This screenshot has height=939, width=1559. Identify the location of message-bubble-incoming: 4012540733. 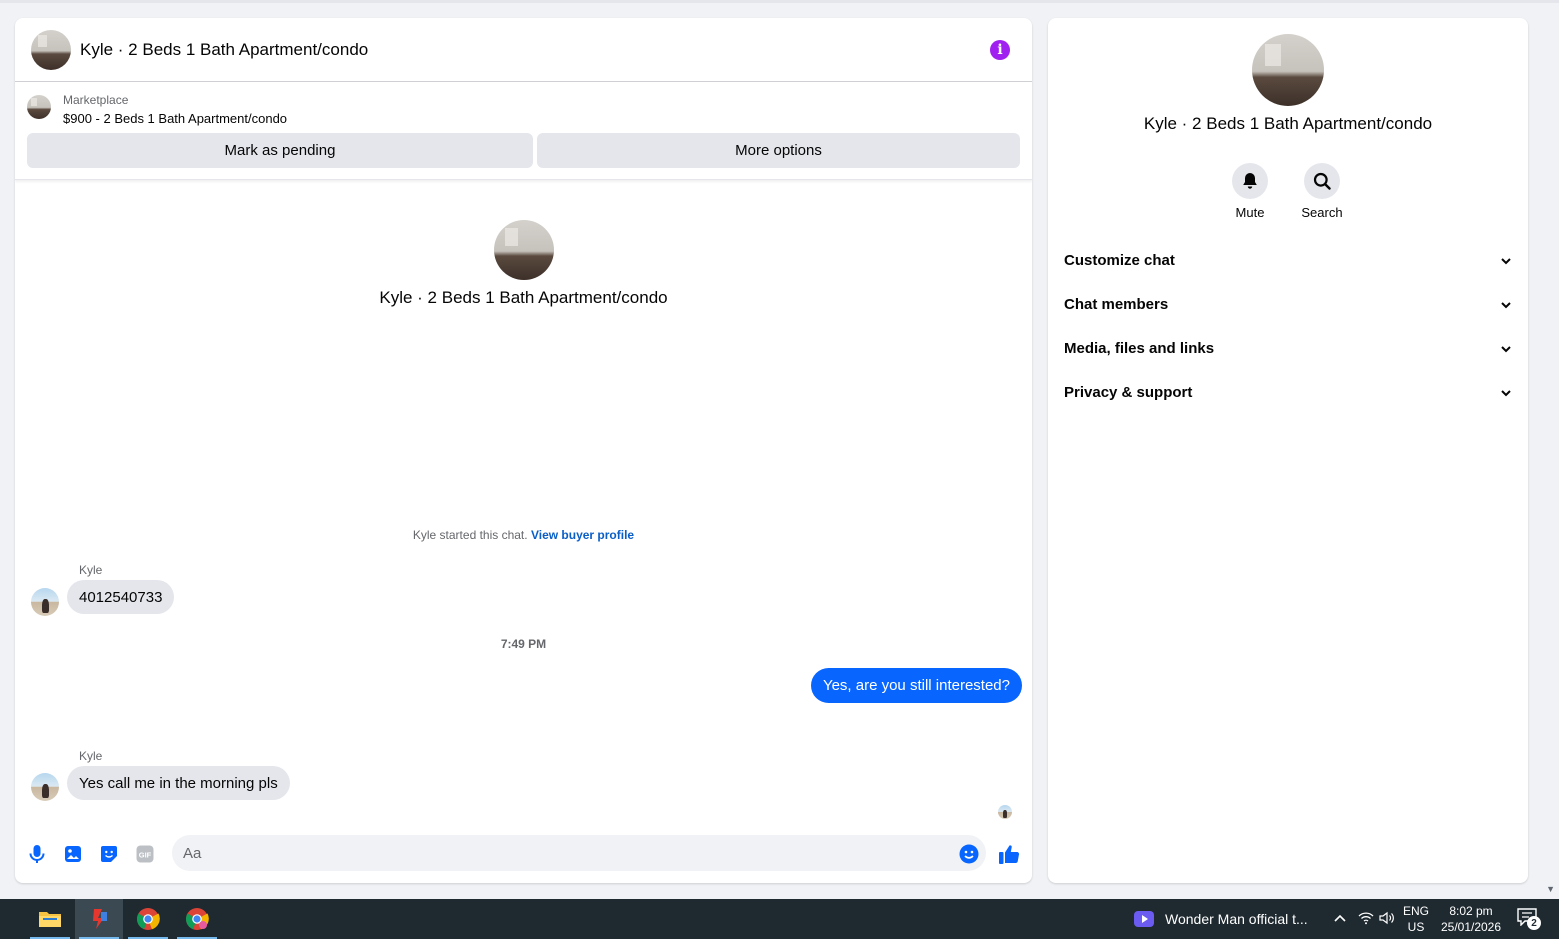
(121, 597).